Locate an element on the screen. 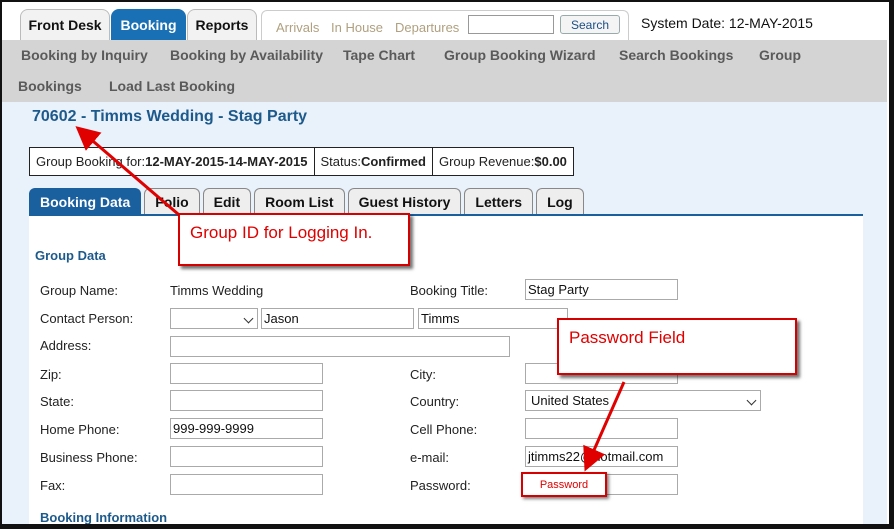  password-arrow is located at coordinates (604, 426).